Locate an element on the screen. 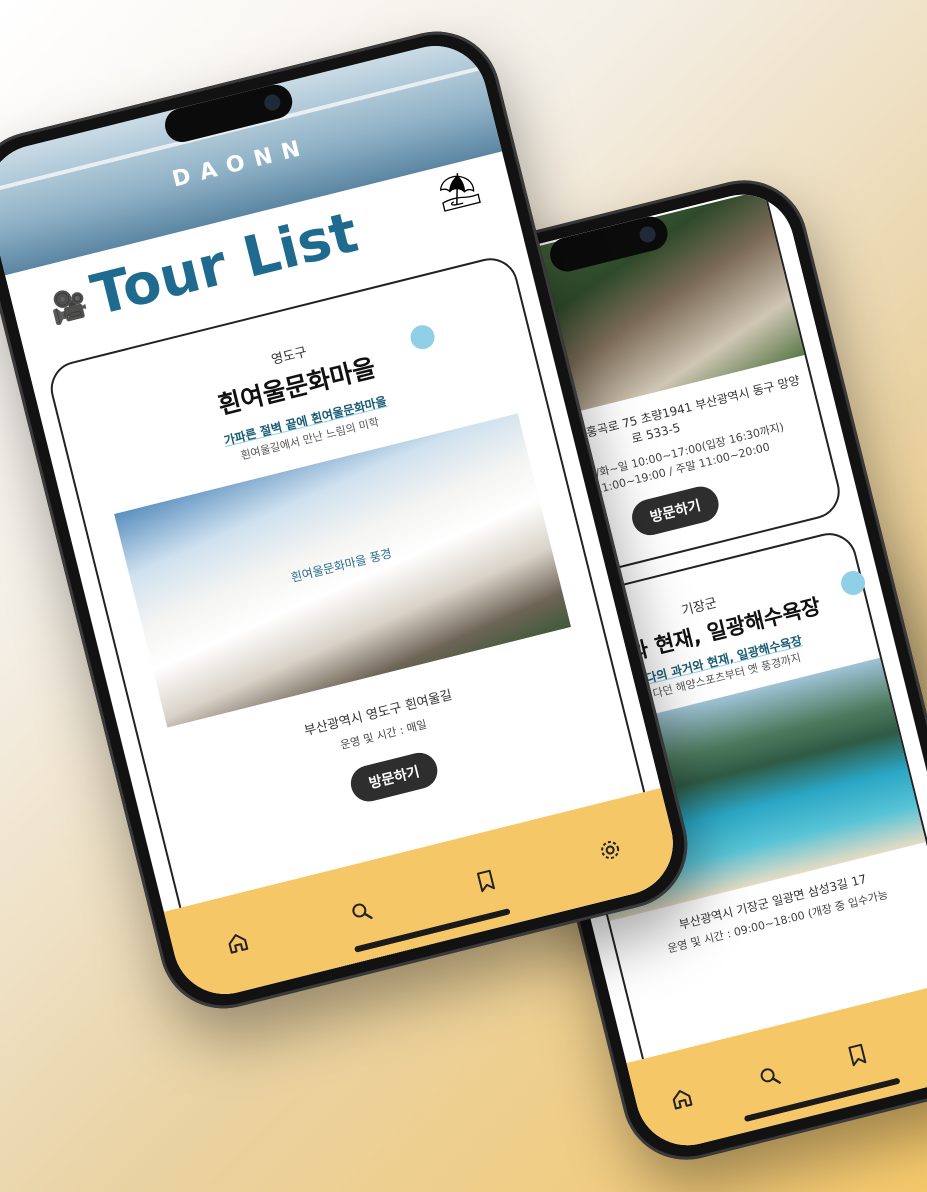 The width and height of the screenshot is (927, 1192). projector-icon: 🎥 is located at coordinates (69, 306).